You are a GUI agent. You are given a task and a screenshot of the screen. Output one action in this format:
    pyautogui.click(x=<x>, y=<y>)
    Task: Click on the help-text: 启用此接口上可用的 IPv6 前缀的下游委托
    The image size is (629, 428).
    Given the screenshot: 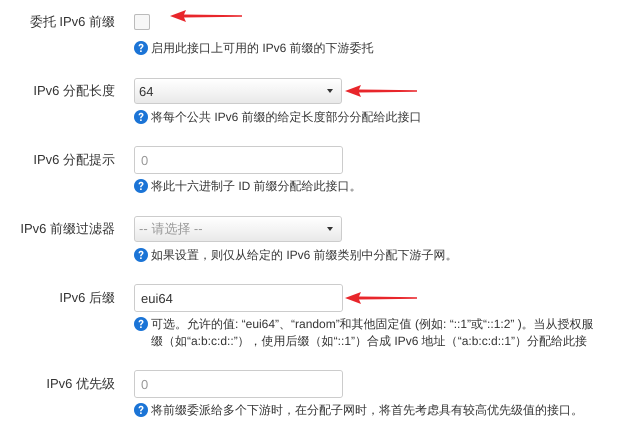 What is the action you would take?
    pyautogui.click(x=262, y=48)
    